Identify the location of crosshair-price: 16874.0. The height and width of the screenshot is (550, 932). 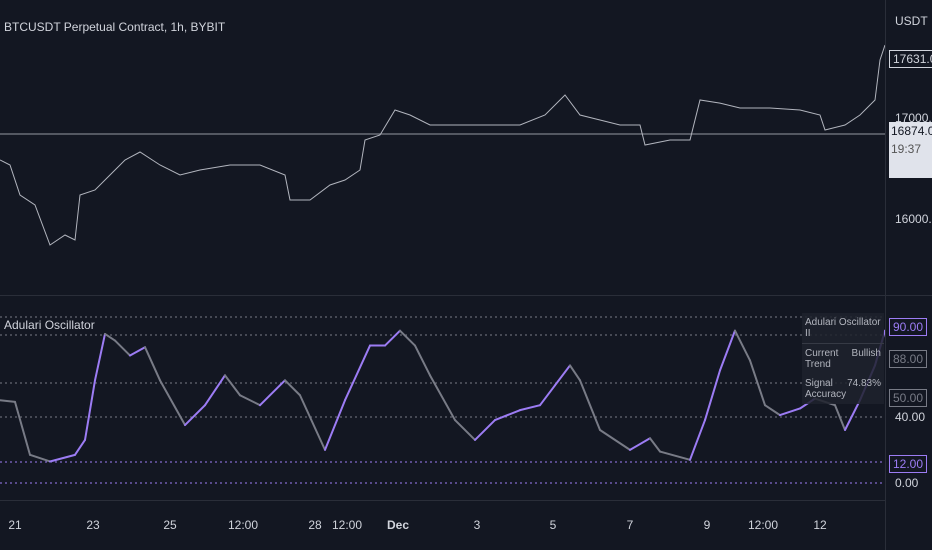
(911, 131).